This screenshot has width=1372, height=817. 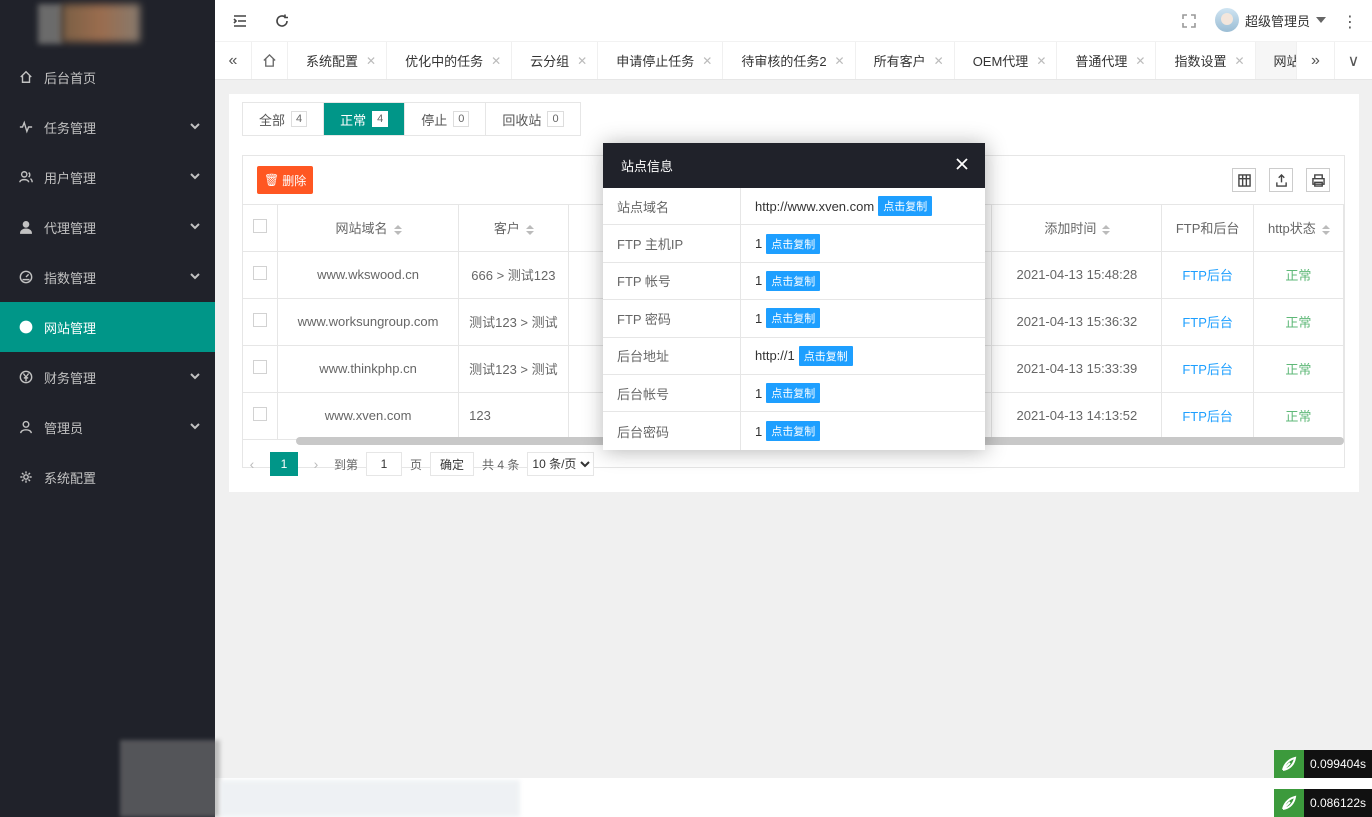 What do you see at coordinates (759, 318) in the screenshot?
I see `info-value: 1` at bounding box center [759, 318].